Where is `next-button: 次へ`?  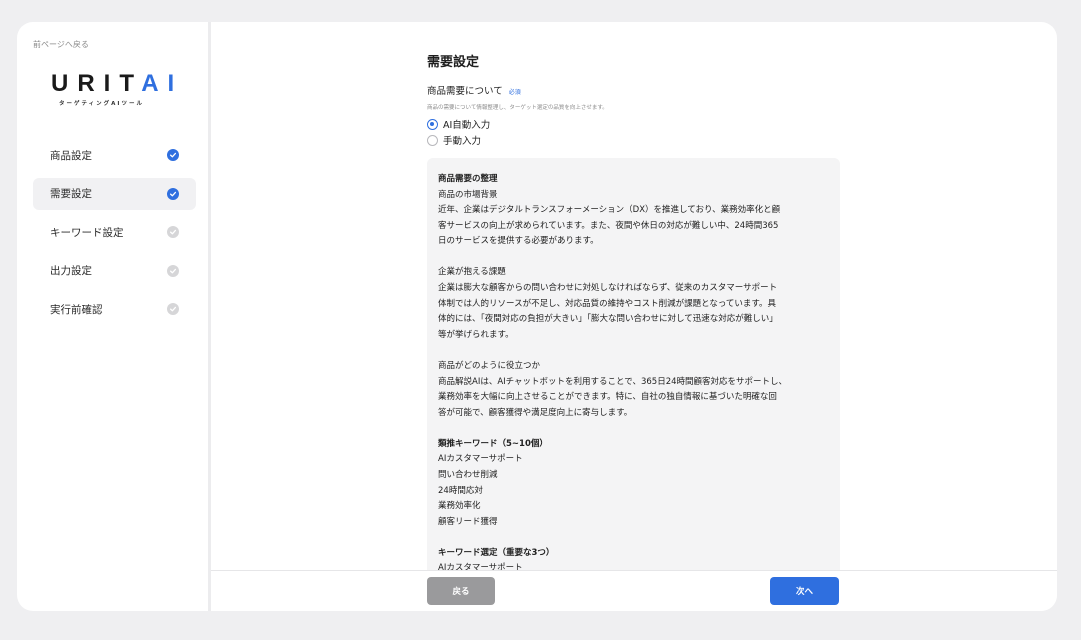 next-button: 次へ is located at coordinates (804, 591).